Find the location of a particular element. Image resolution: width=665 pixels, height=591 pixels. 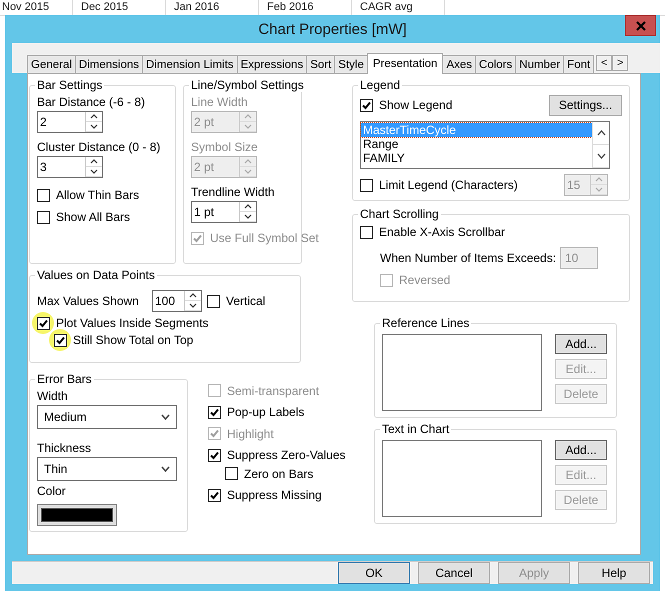

checkbox-label: Suppress Missing is located at coordinates (274, 495).